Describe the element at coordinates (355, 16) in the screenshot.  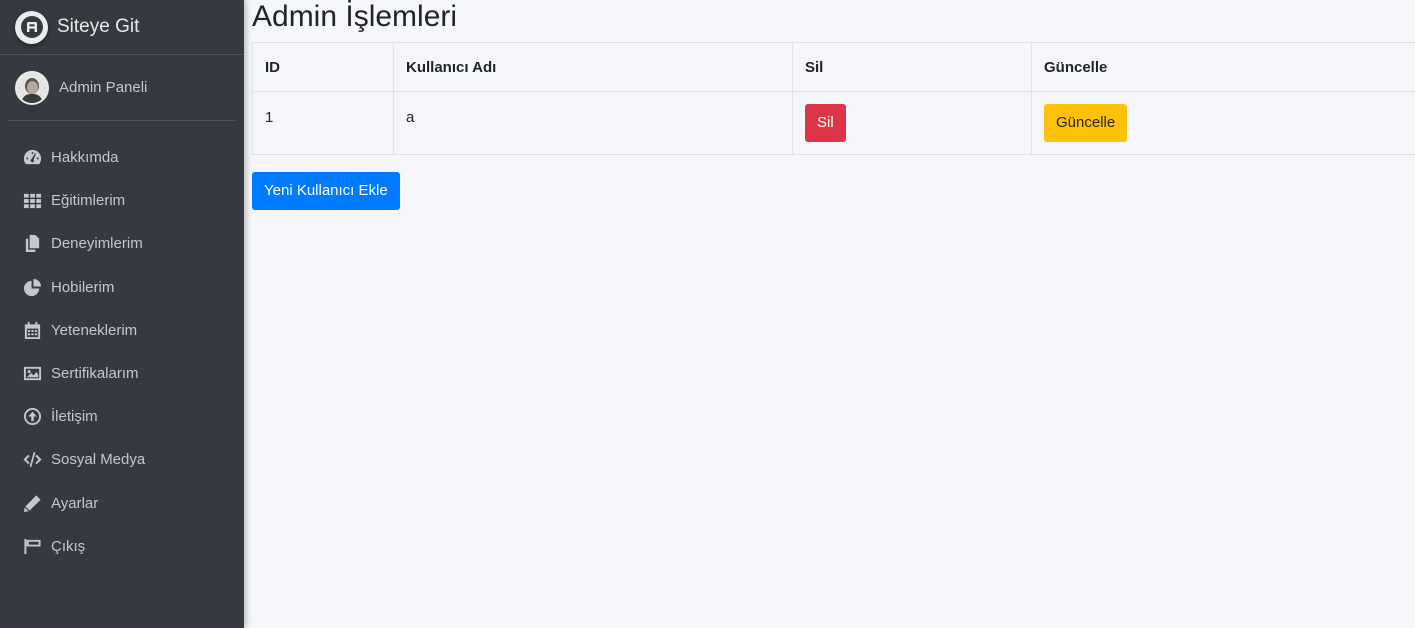
I see `page-title: Admin İşlemleri` at that location.